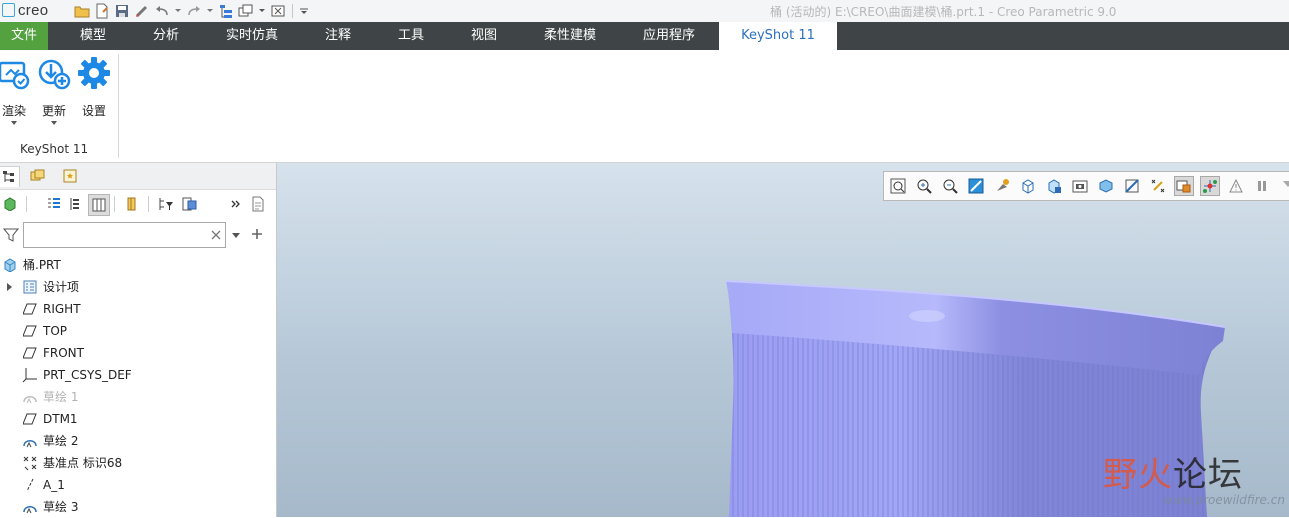 This screenshot has height=518, width=1289. What do you see at coordinates (258, 204) in the screenshot?
I see `details-icon` at bounding box center [258, 204].